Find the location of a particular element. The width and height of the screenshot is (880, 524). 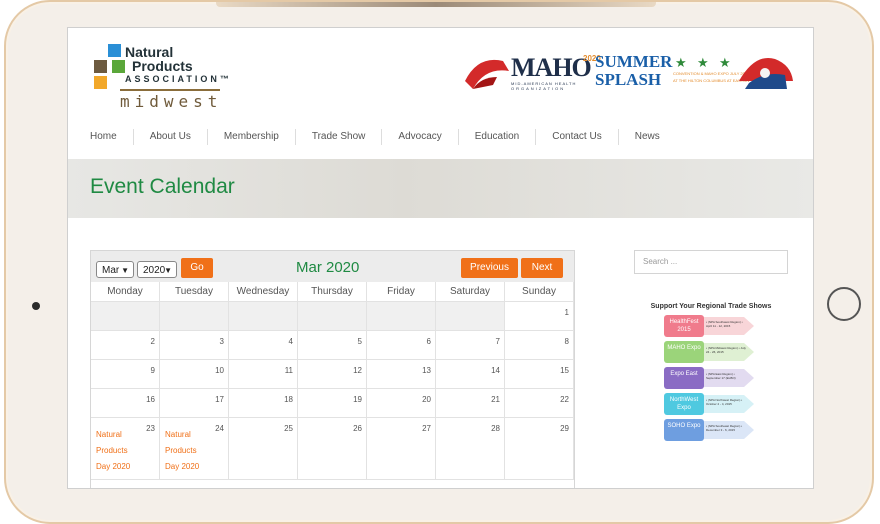

nav-contact-us: Contact Us is located at coordinates (576, 137).